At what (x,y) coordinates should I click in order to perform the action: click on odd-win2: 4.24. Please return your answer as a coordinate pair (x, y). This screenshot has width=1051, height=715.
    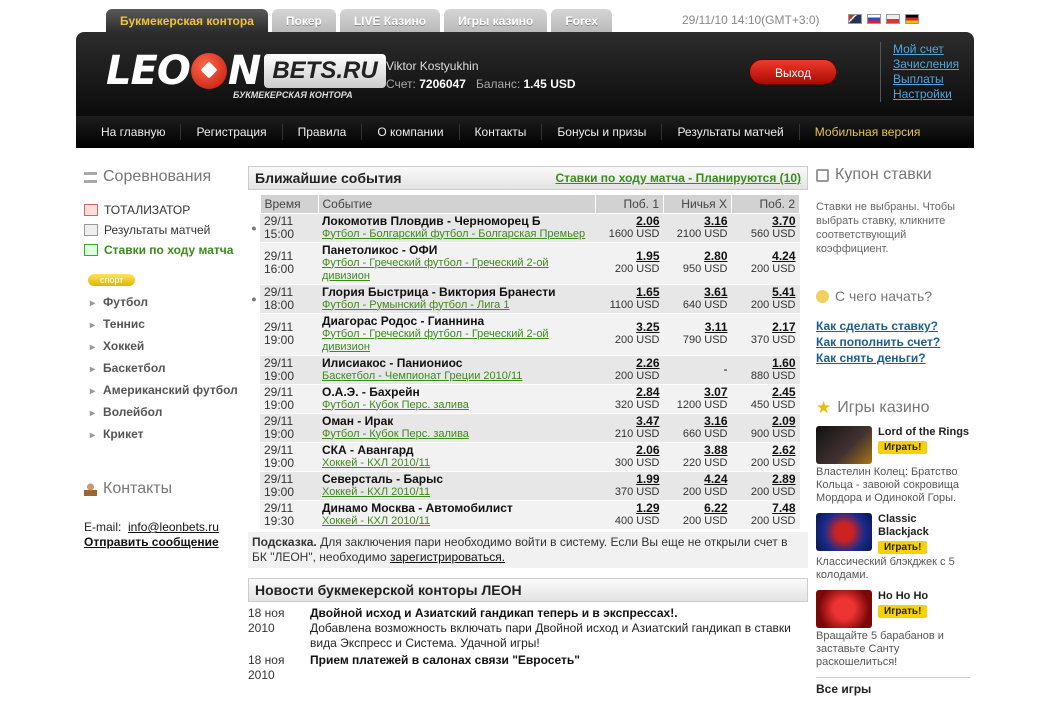
    Looking at the image, I should click on (765, 256).